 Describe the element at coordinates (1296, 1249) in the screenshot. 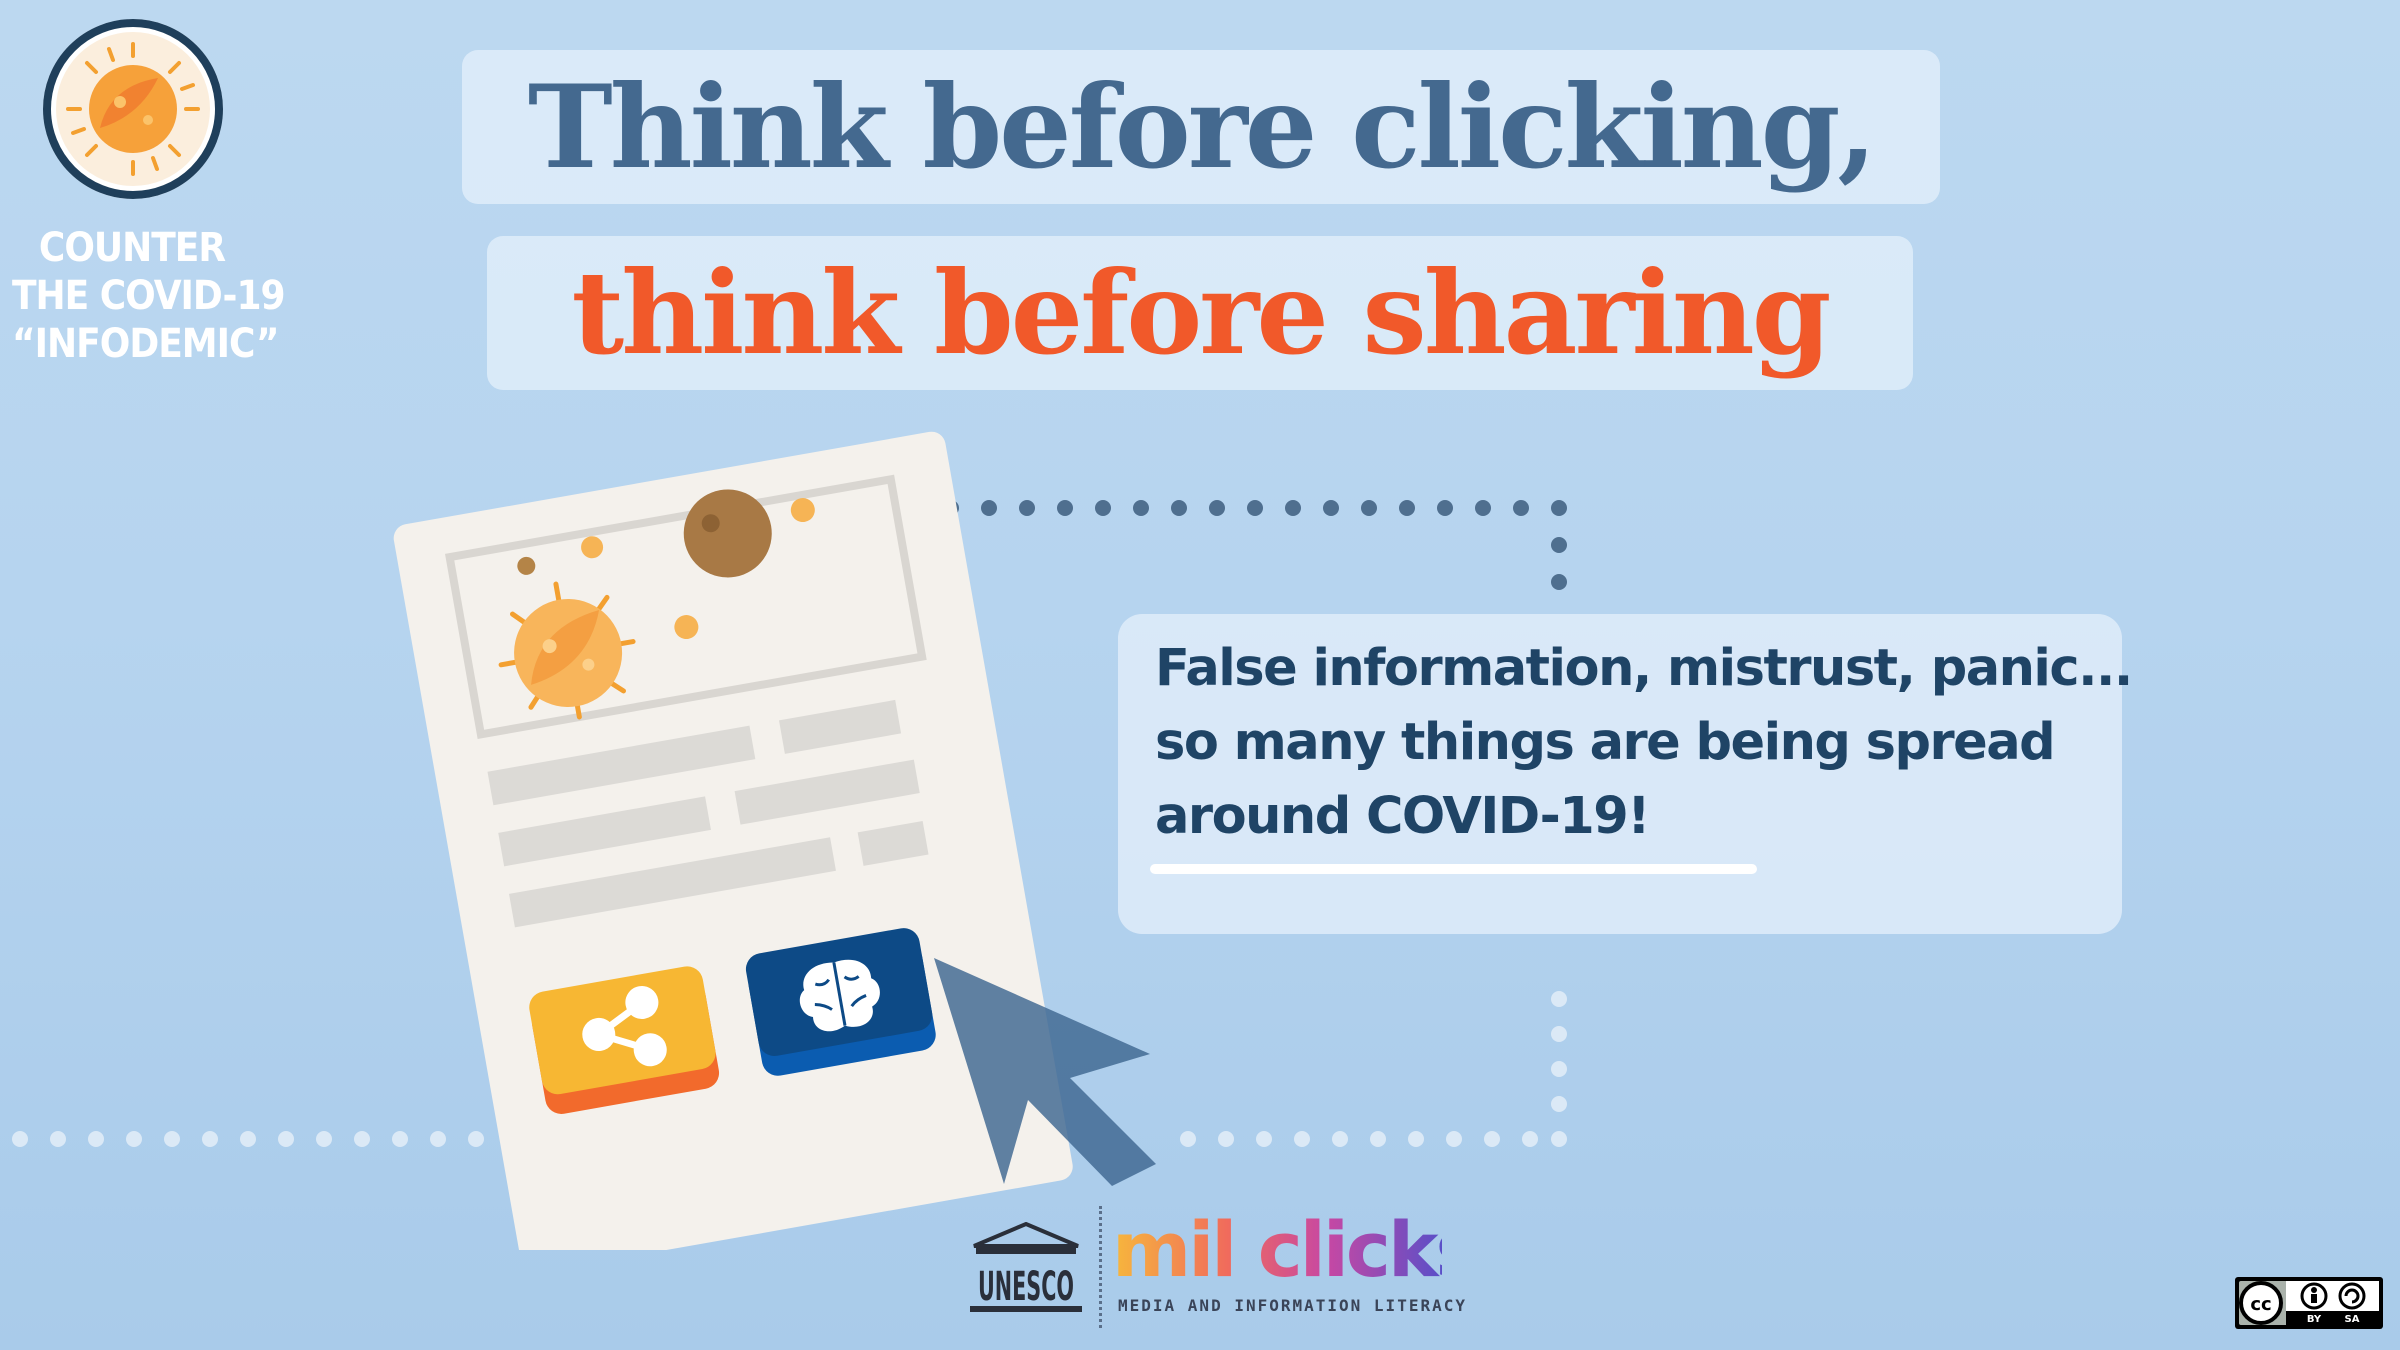

I see `milclicks-wordmark: mil clicks` at that location.